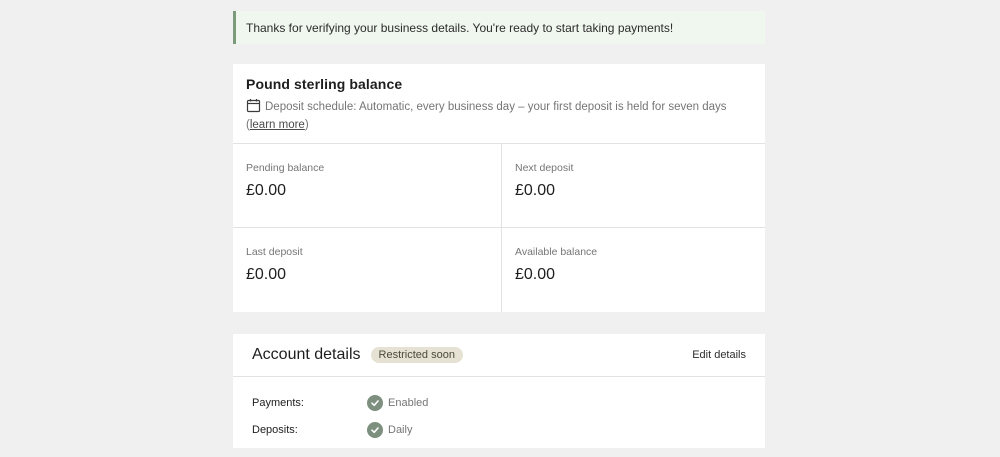  I want to click on learn-more-link: learn more, so click(277, 125).